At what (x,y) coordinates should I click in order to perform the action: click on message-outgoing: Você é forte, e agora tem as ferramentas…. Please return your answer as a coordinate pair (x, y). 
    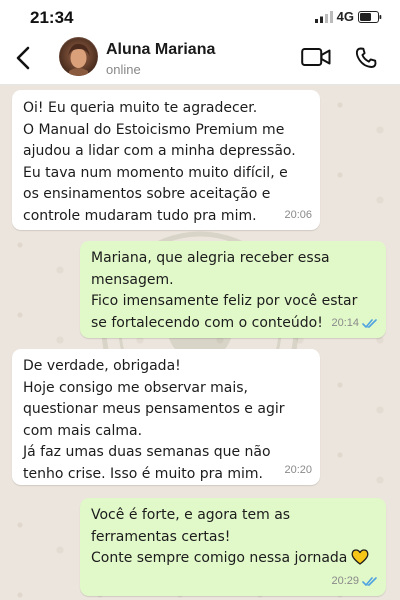
    Looking at the image, I should click on (233, 547).